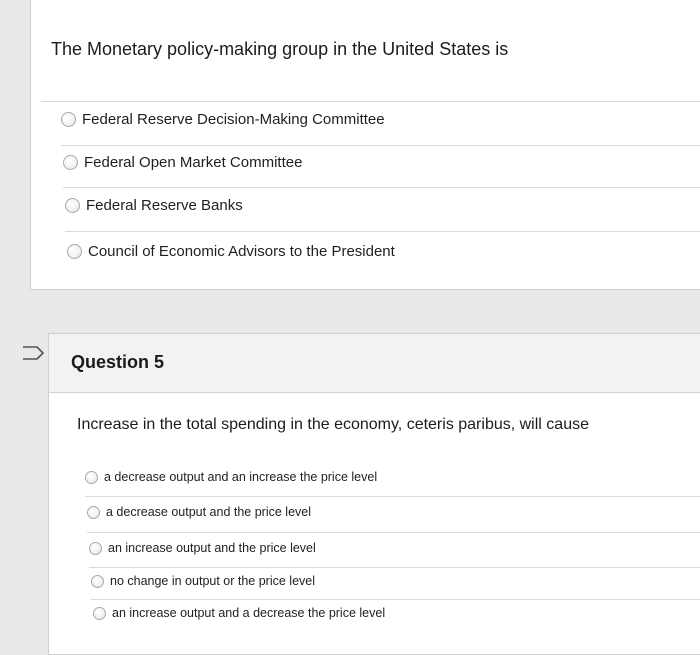 The image size is (700, 655). I want to click on q5-option-4: no change in output or the price level, so click(203, 581).